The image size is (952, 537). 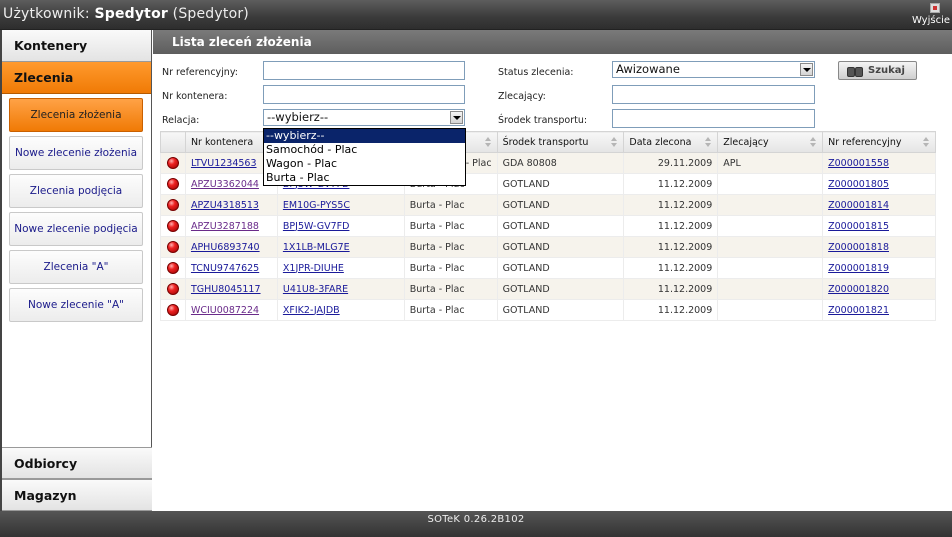 What do you see at coordinates (313, 268) in the screenshot?
I see `id-link: X1JPR-DIUHE` at bounding box center [313, 268].